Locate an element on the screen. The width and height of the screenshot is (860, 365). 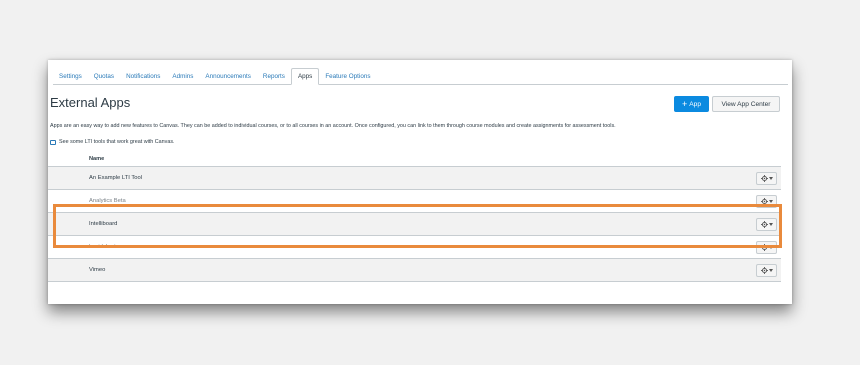
external-link-icon is located at coordinates (53, 142).